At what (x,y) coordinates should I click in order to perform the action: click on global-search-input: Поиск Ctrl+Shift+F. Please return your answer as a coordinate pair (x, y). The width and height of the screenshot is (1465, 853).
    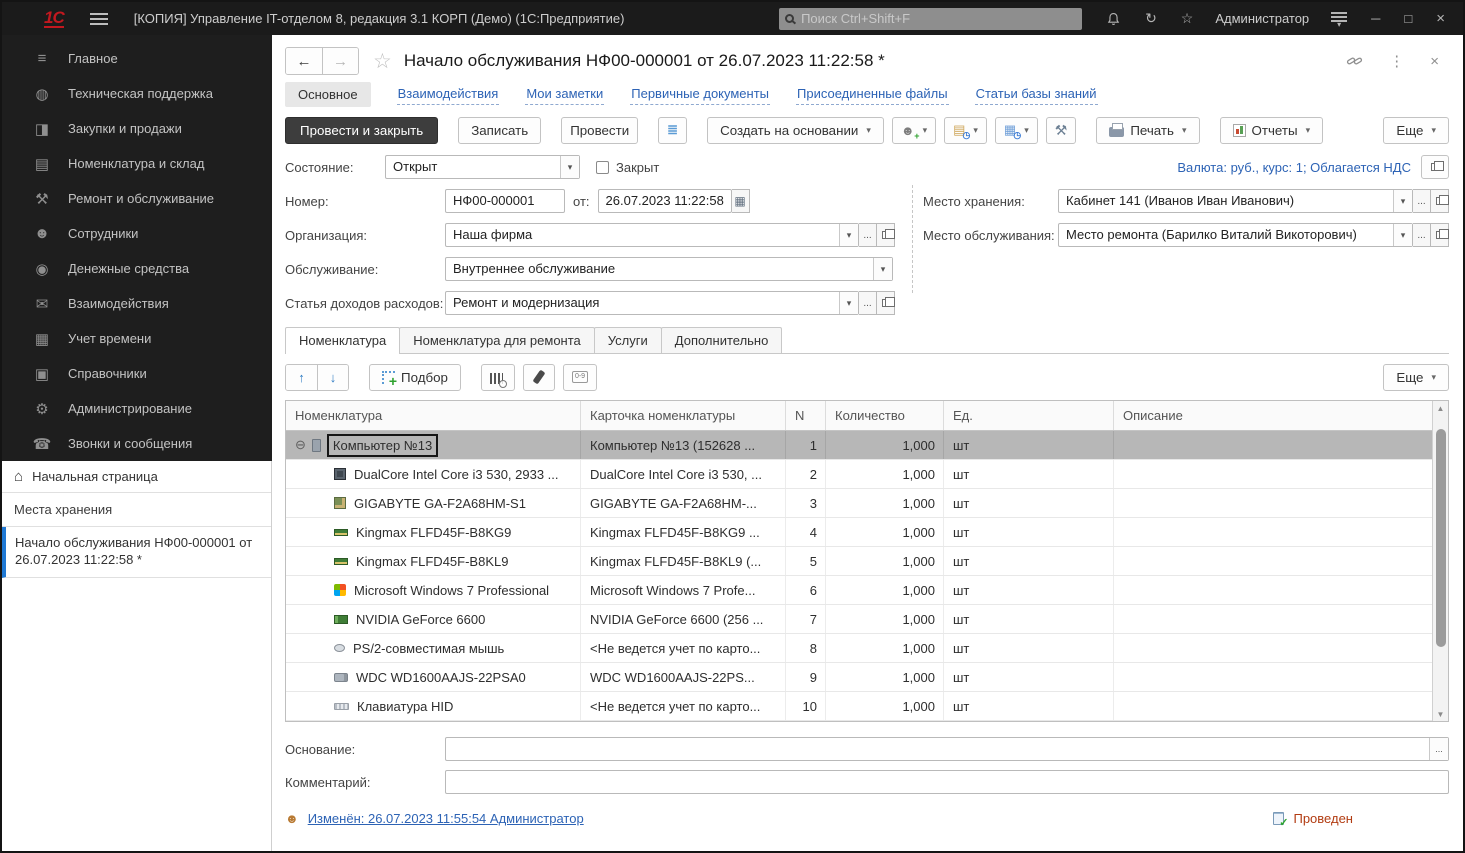
    Looking at the image, I should click on (931, 18).